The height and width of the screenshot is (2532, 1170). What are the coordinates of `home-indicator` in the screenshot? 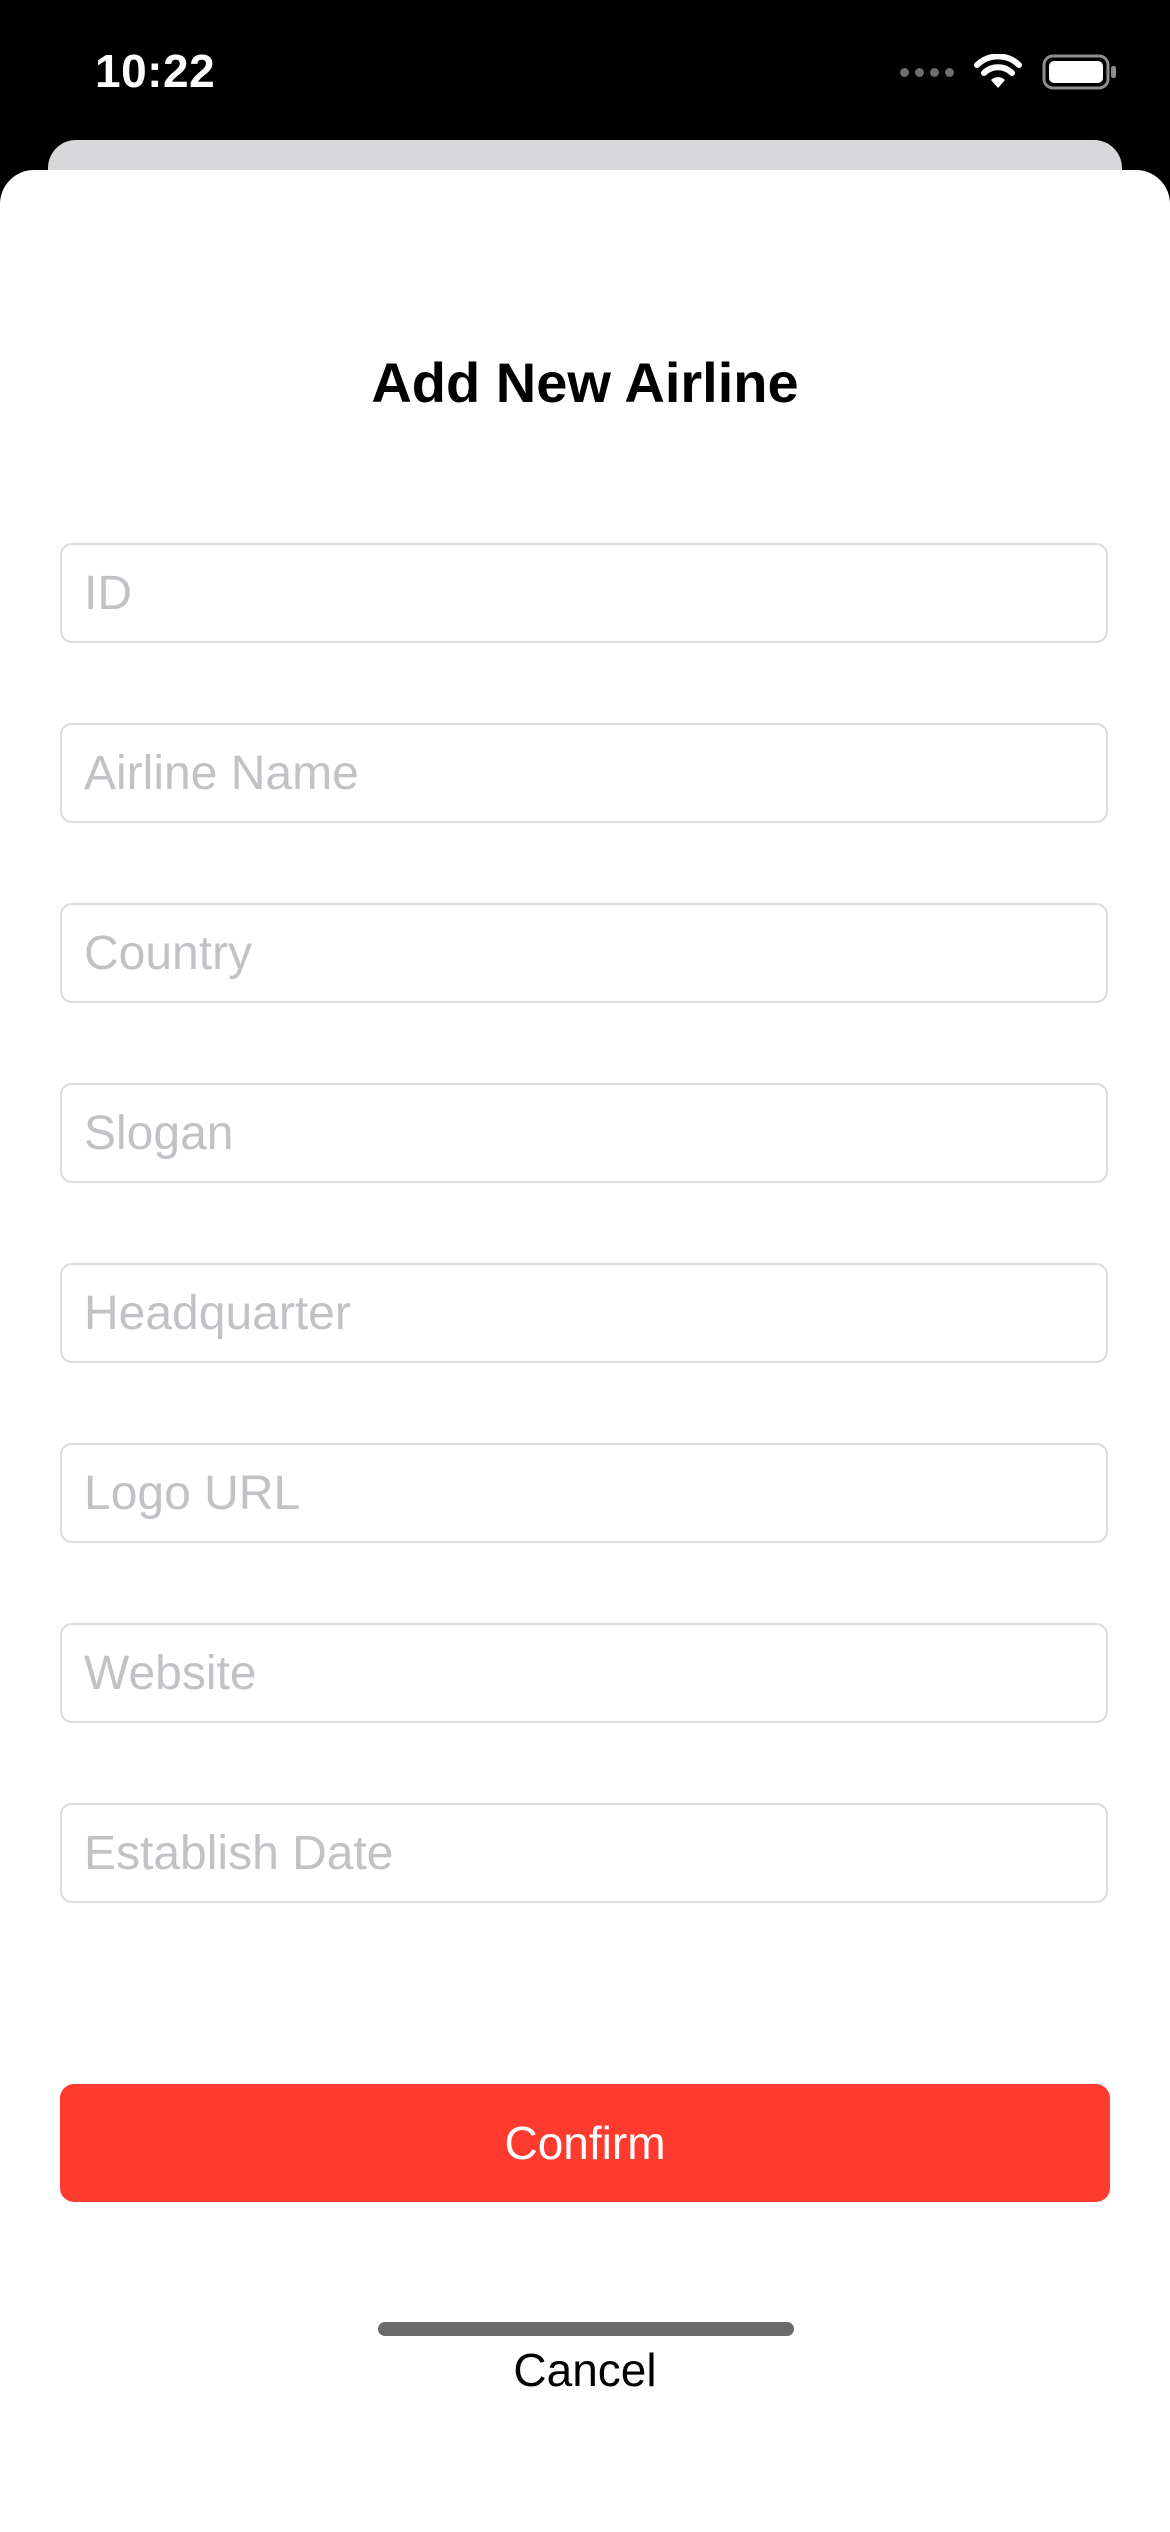 It's located at (586, 2329).